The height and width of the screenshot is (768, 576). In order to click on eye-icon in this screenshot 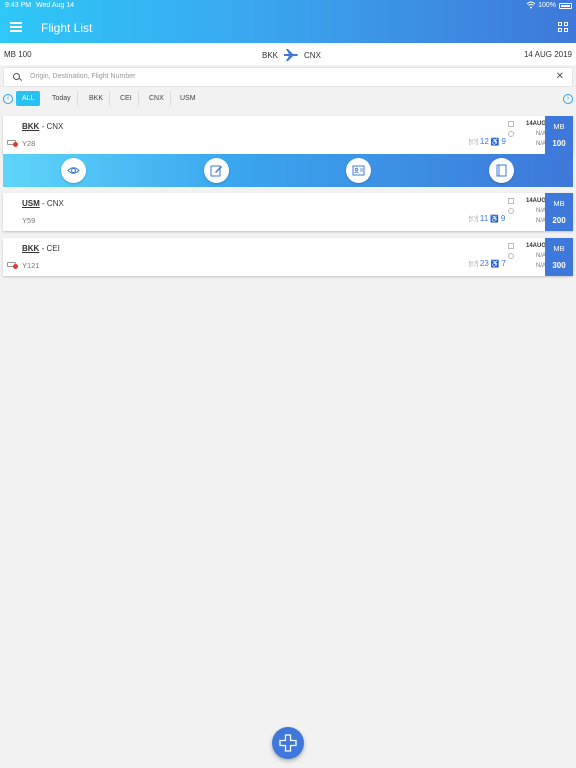, I will do `click(73, 170)`.